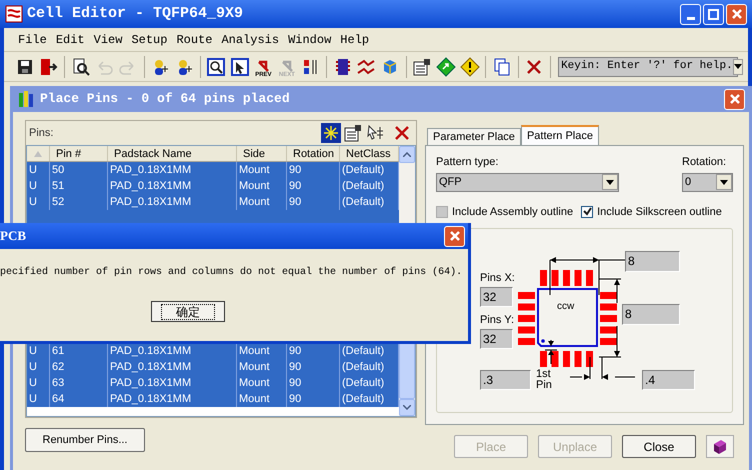 Image resolution: width=752 pixels, height=470 pixels. I want to click on dialog-title: Place Pins - 0 of 64 pins placed, so click(165, 99).